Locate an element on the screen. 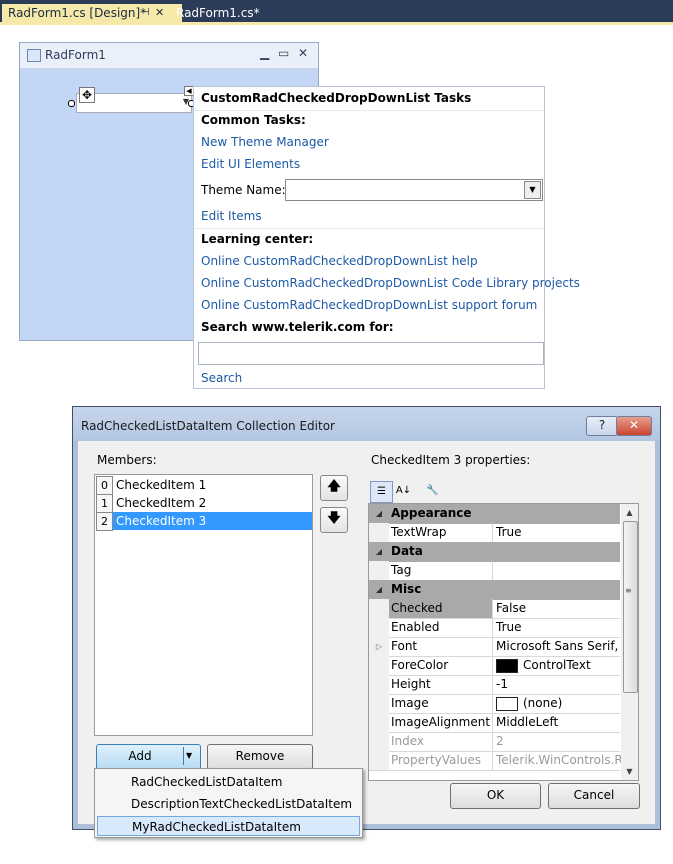  value-text: True is located at coordinates (509, 627).